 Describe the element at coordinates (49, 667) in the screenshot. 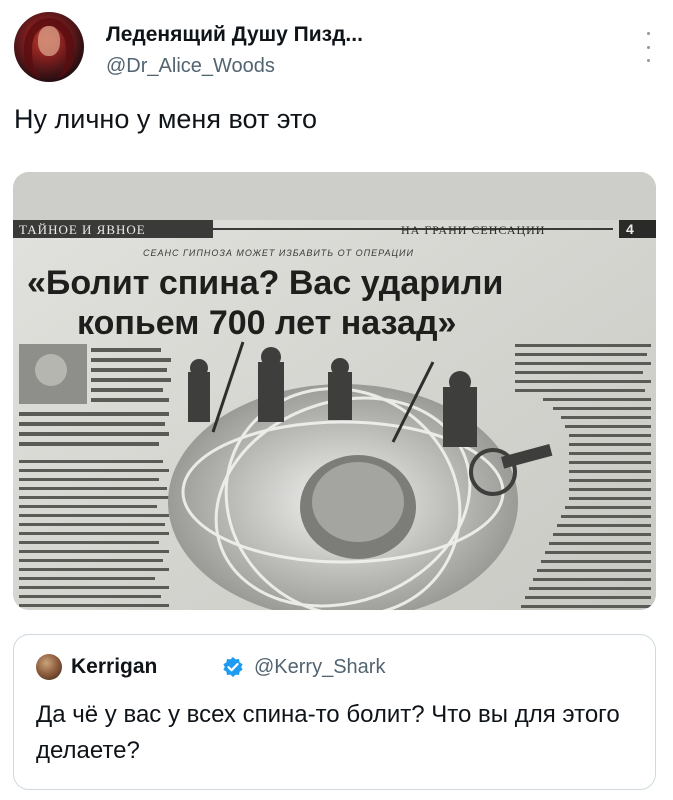

I see `quoted-author-avatar` at that location.